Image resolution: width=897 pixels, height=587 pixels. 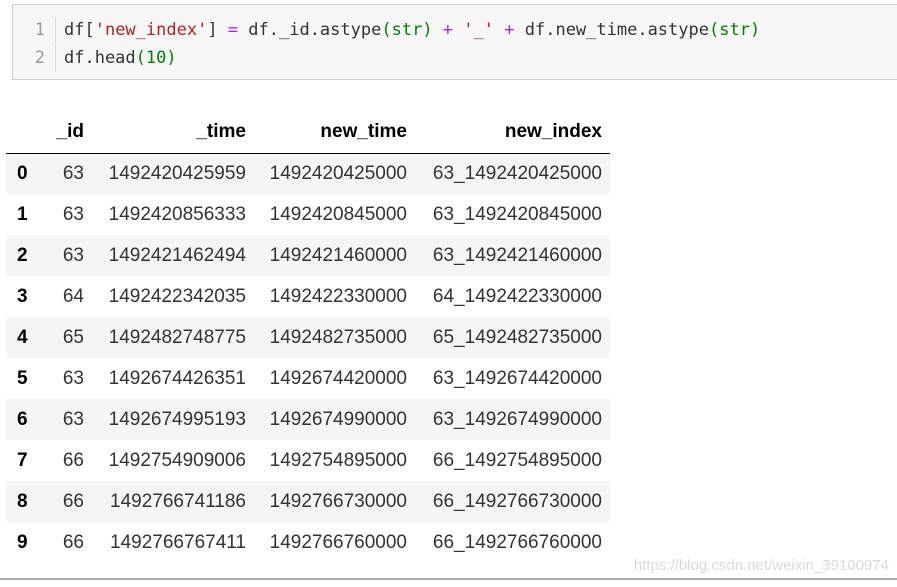 What do you see at coordinates (22, 214) in the screenshot?
I see `row-index: 1` at bounding box center [22, 214].